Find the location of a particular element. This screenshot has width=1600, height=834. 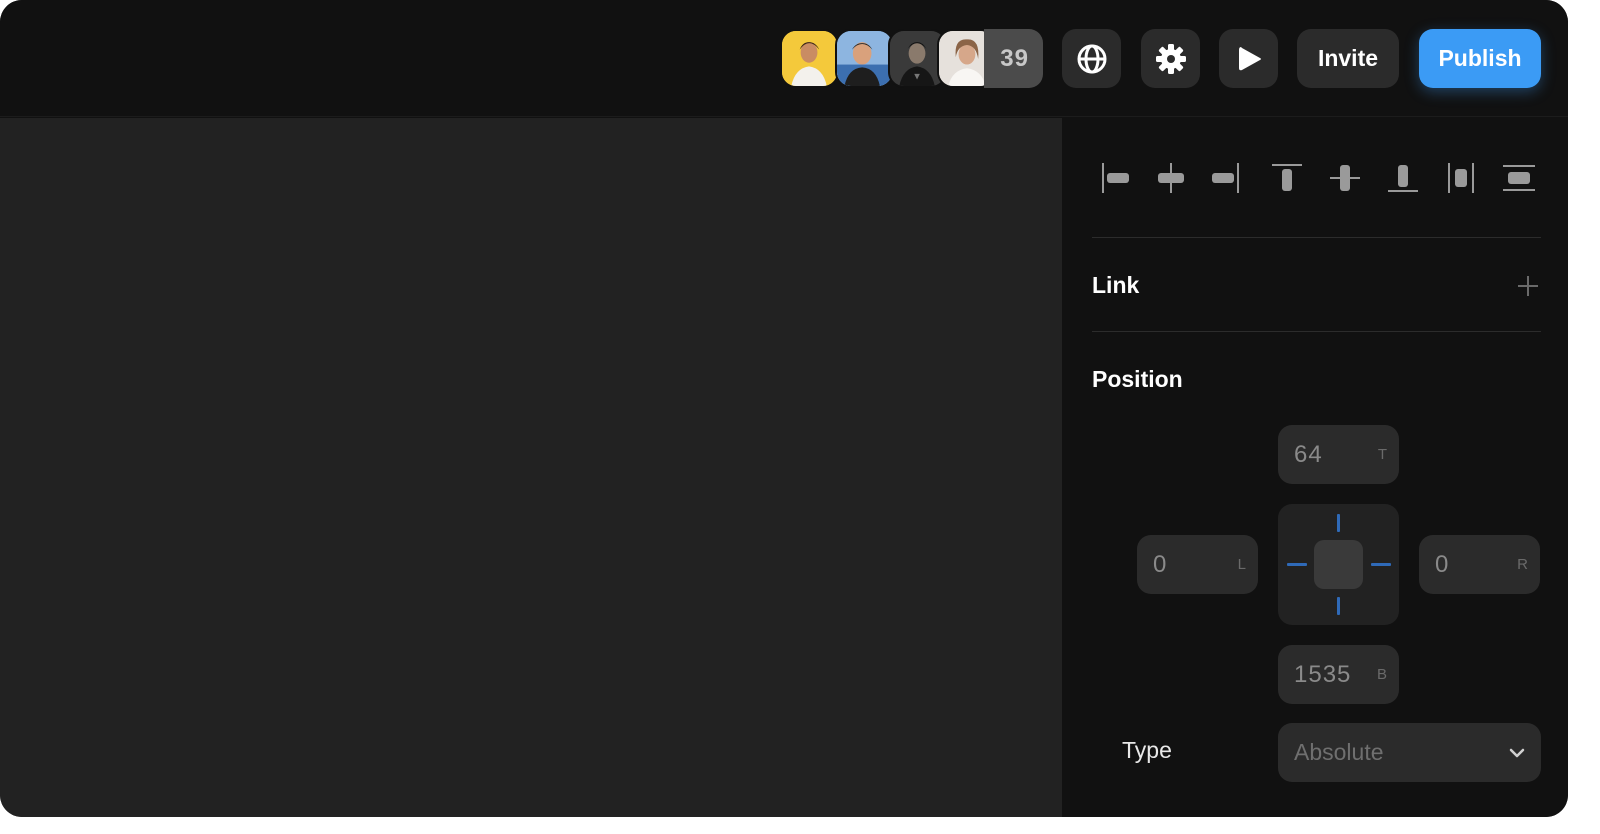

position-top-value: 64 is located at coordinates (1308, 454).